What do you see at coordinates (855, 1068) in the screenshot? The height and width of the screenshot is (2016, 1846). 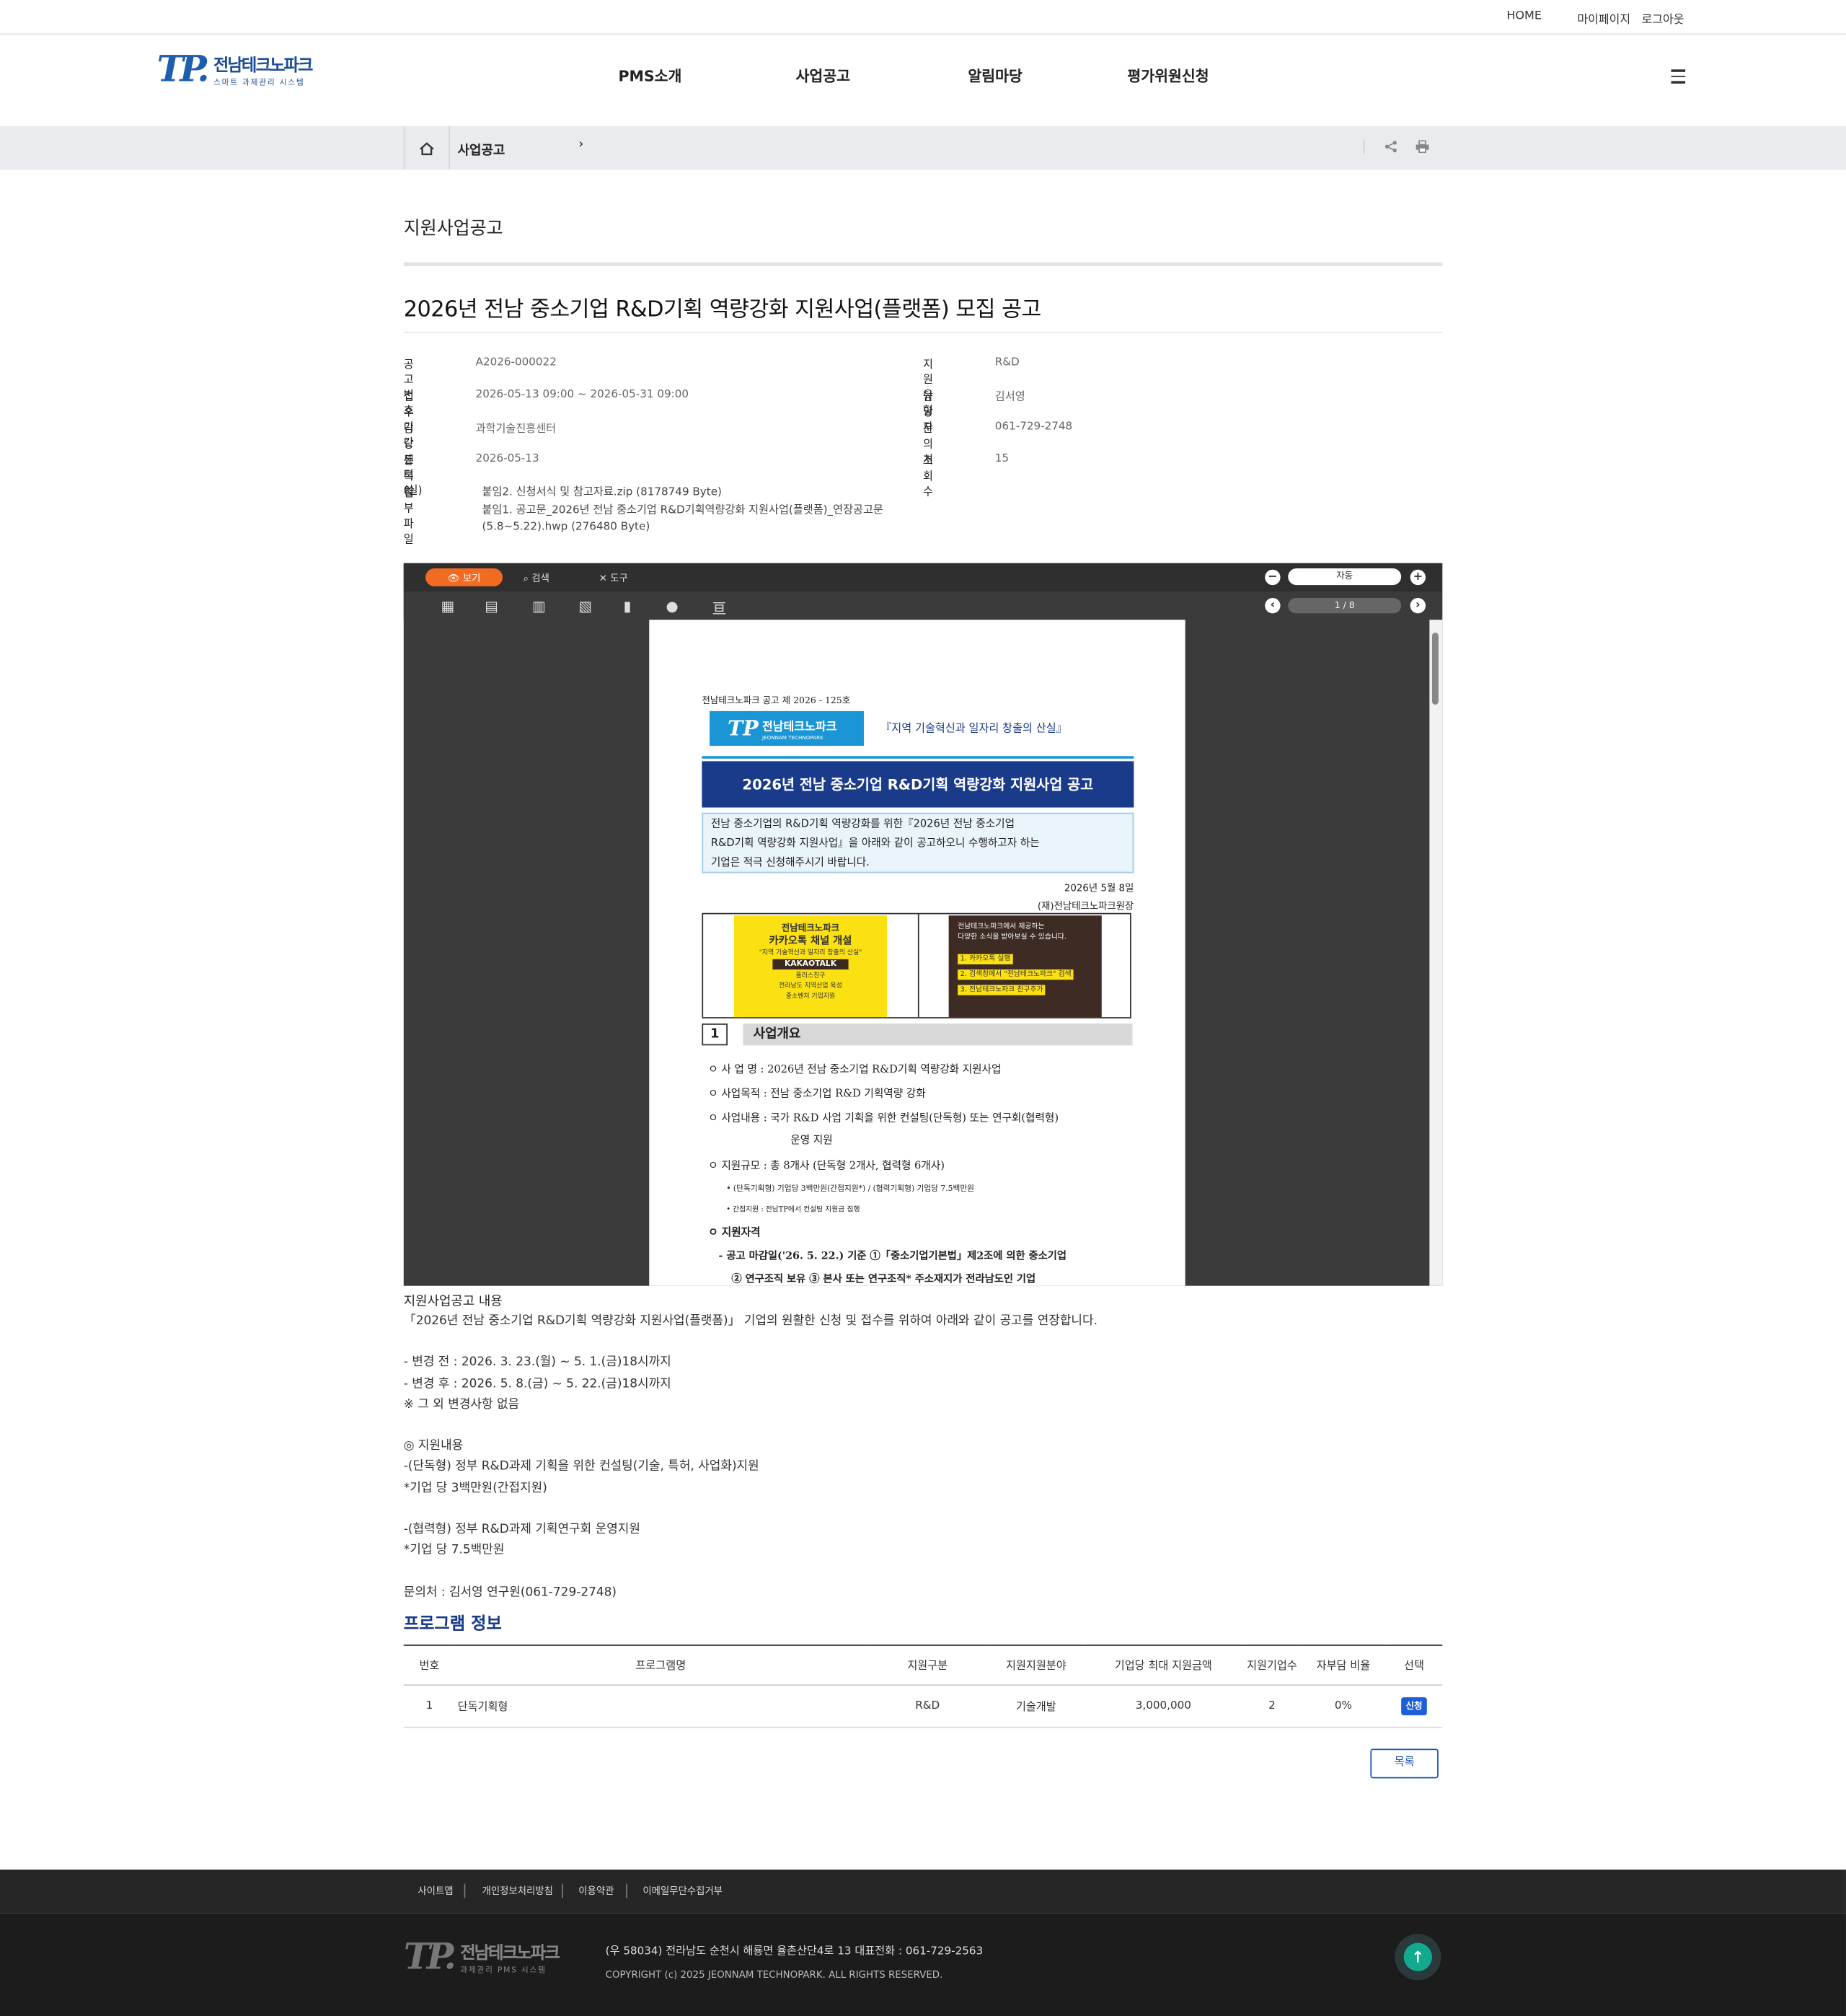 I see `doc-item: ㅇ 사 업 명 : 2026년 전남 중소기업 R&D기획 역량강화 지원사업` at bounding box center [855, 1068].